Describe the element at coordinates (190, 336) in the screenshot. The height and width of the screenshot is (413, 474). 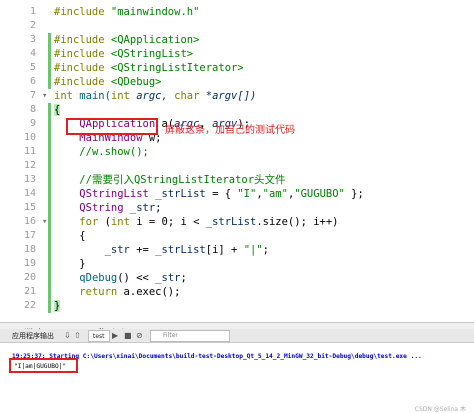
I see `filter-input: Filter` at that location.